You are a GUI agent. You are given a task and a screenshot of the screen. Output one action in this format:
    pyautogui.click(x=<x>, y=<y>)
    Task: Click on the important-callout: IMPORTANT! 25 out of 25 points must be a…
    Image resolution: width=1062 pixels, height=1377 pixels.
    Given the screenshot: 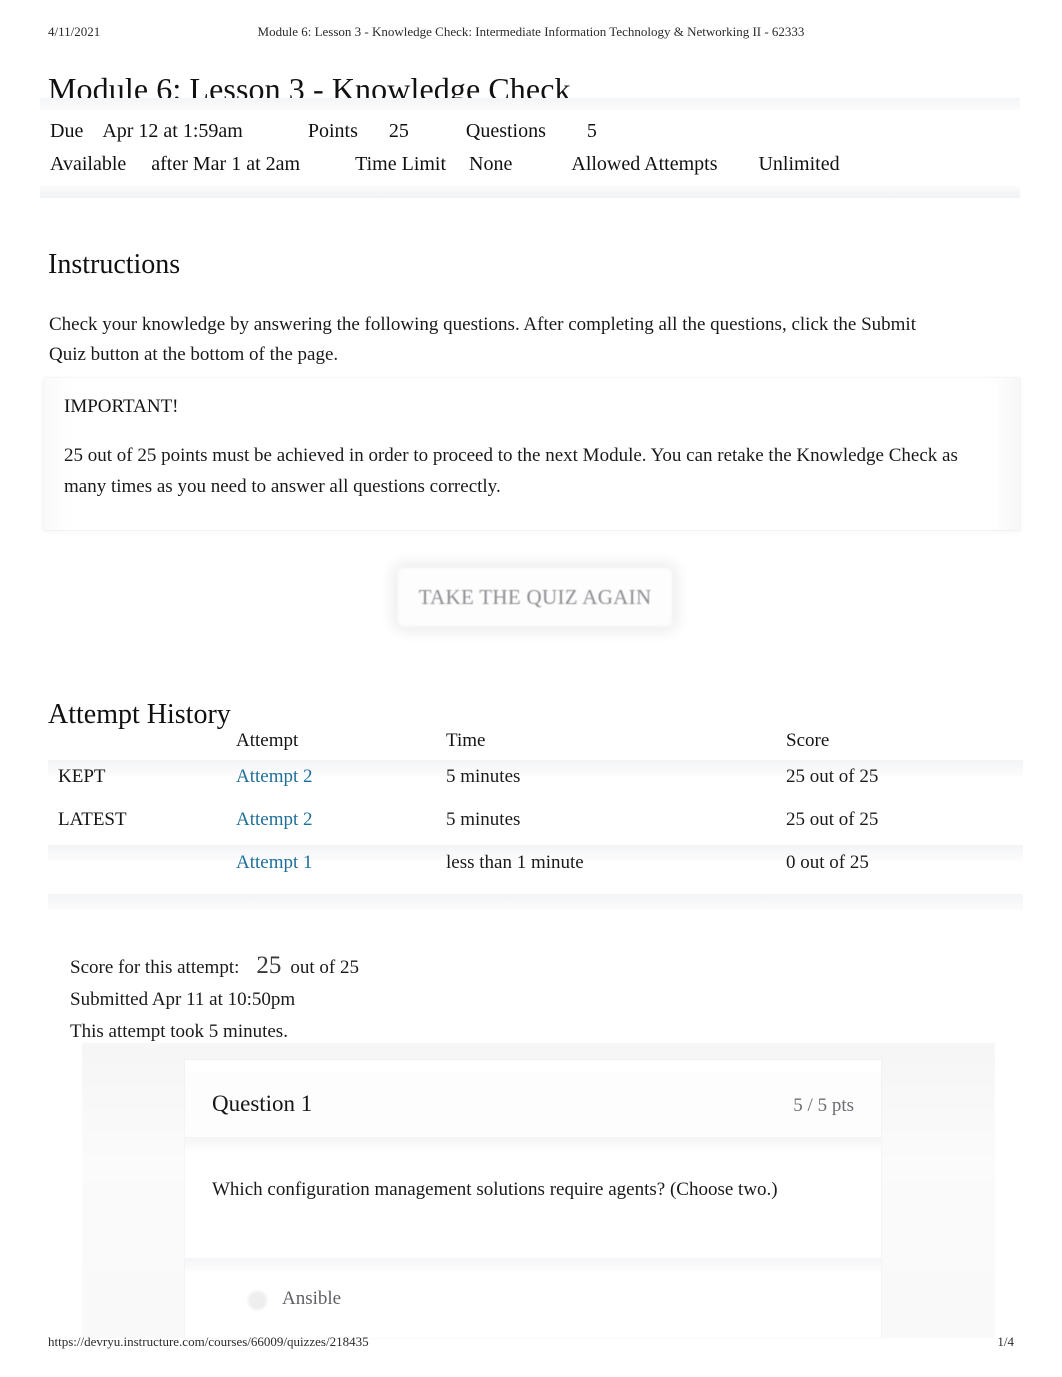 What is the action you would take?
    pyautogui.click(x=532, y=454)
    